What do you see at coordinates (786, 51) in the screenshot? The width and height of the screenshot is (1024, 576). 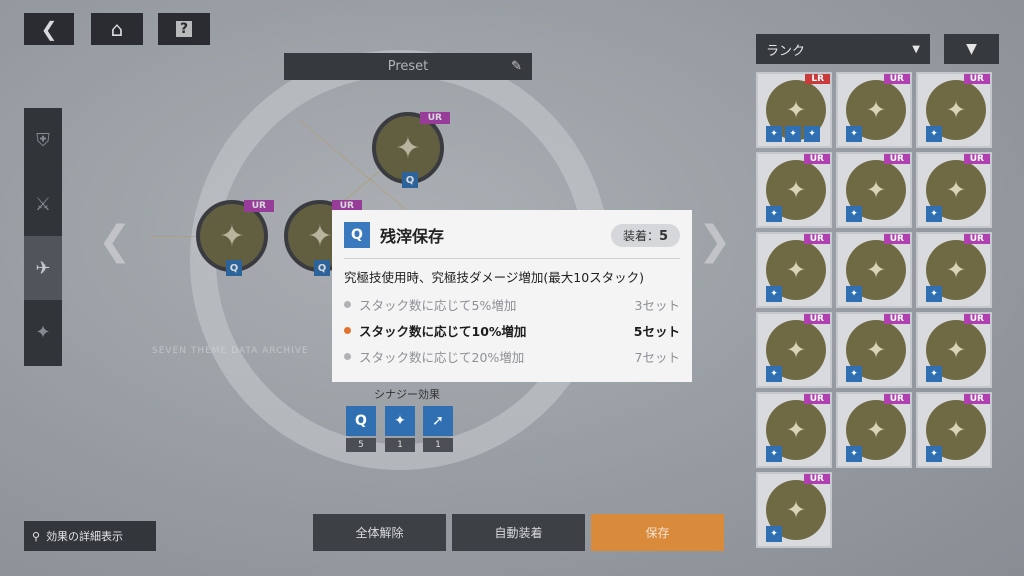 I see `rank-label: ランク` at bounding box center [786, 51].